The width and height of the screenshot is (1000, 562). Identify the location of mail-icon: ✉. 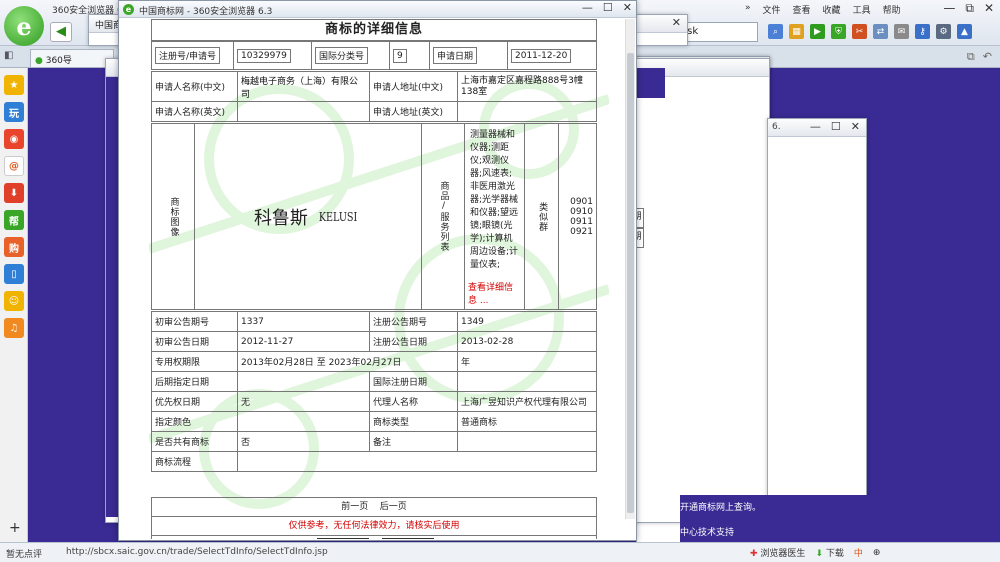
(901, 31).